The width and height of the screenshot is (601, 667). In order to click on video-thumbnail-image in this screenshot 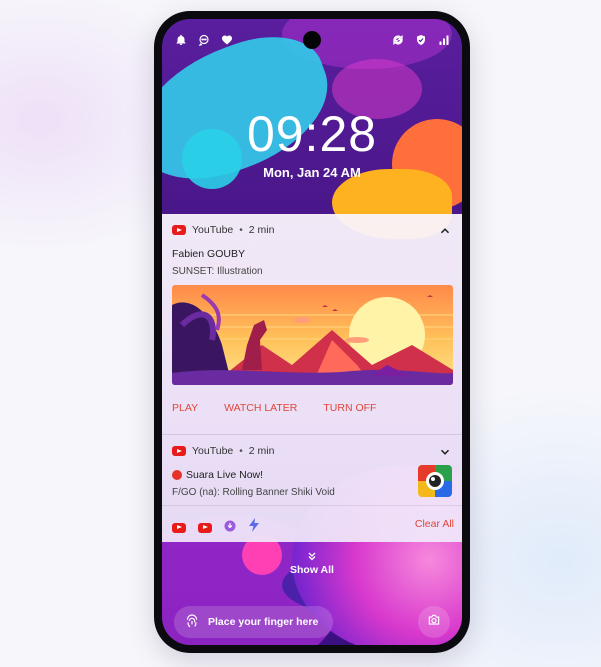, I will do `click(312, 335)`.